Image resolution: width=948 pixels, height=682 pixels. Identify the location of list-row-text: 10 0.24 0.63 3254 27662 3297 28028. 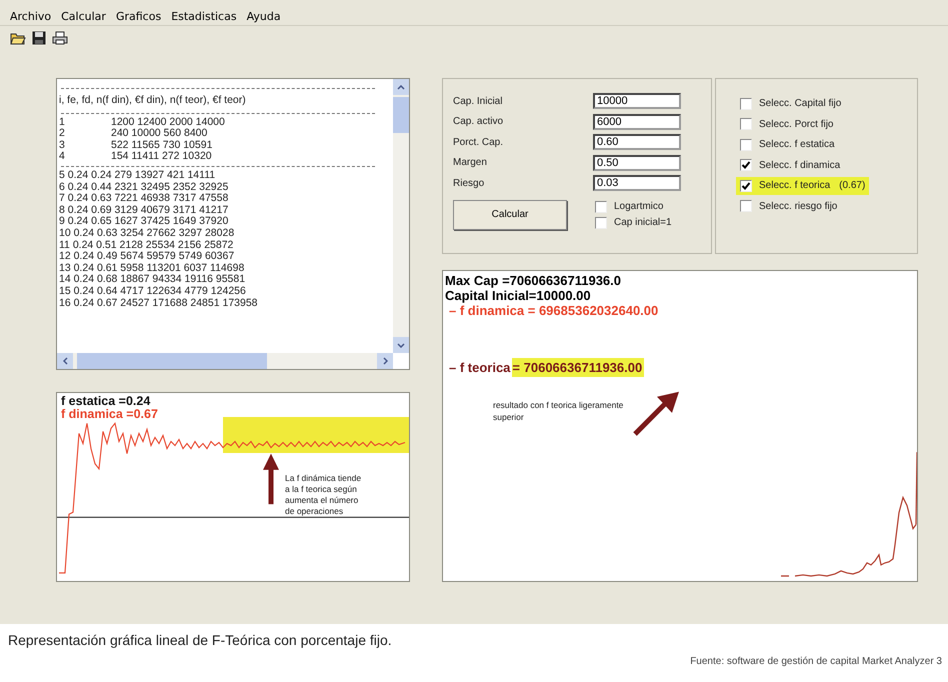
(147, 234).